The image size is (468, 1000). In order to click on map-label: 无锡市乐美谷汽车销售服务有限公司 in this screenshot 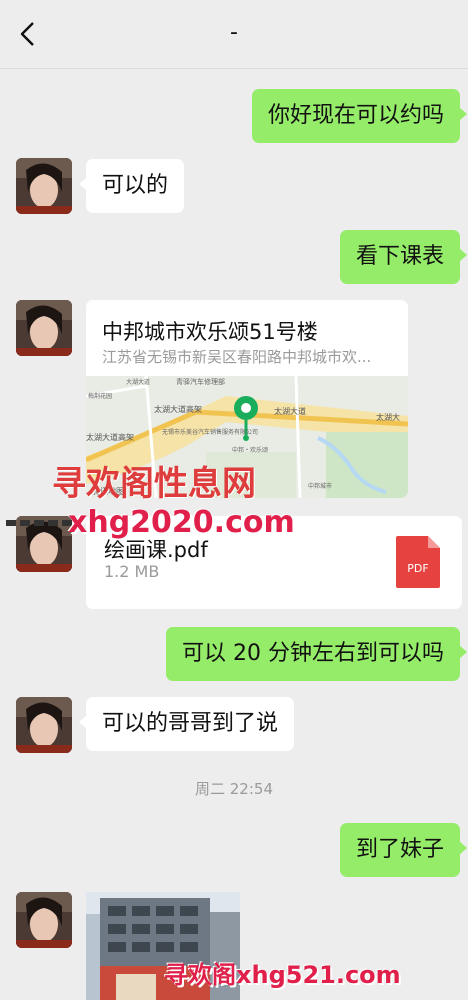, I will do `click(210, 432)`.